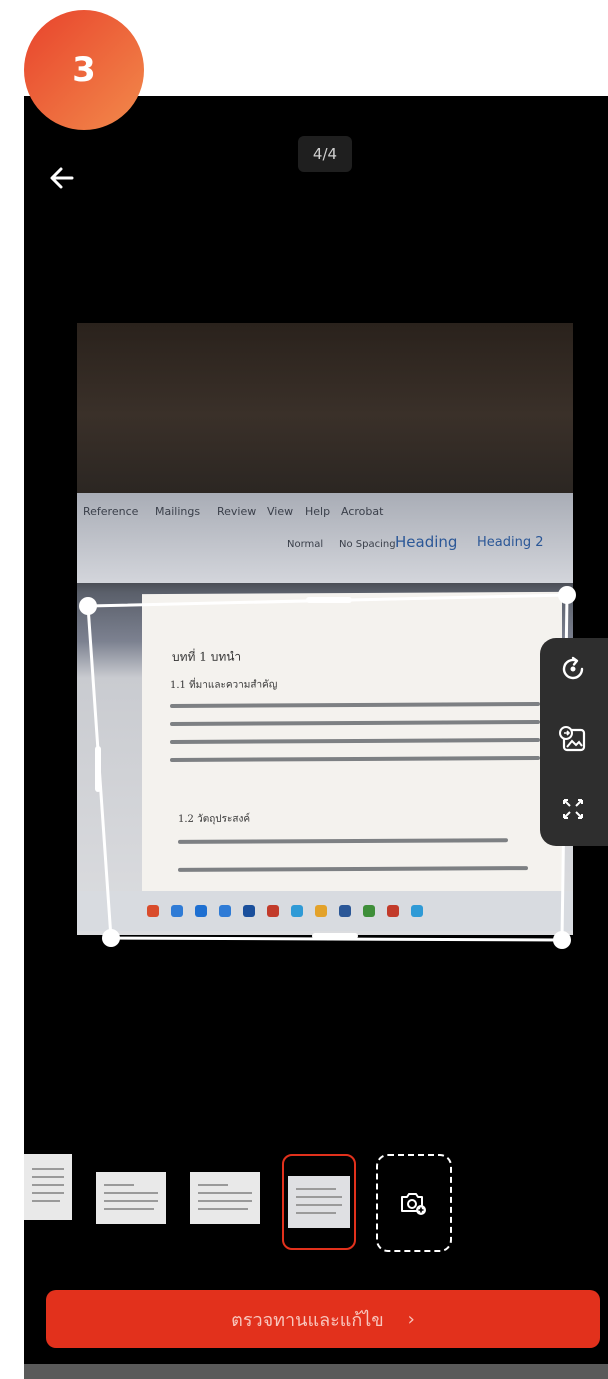 The width and height of the screenshot is (608, 1379). Describe the element at coordinates (318, 511) in the screenshot. I see `ribbon-tab: Help` at that location.